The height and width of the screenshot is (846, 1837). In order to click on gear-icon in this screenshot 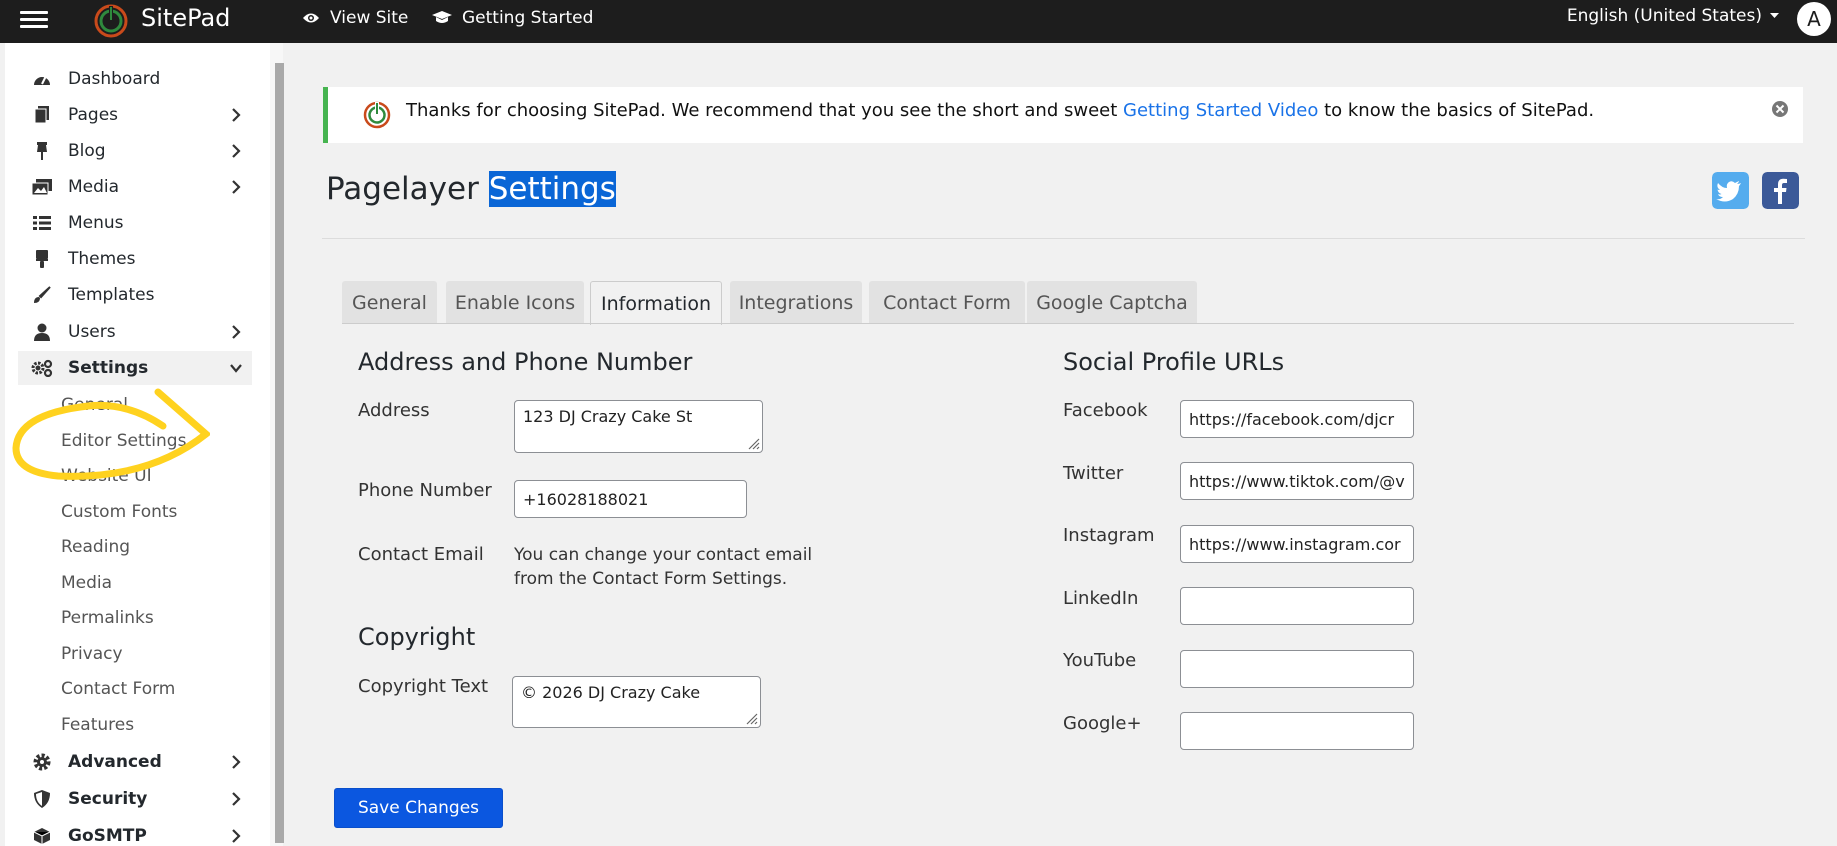, I will do `click(42, 762)`.